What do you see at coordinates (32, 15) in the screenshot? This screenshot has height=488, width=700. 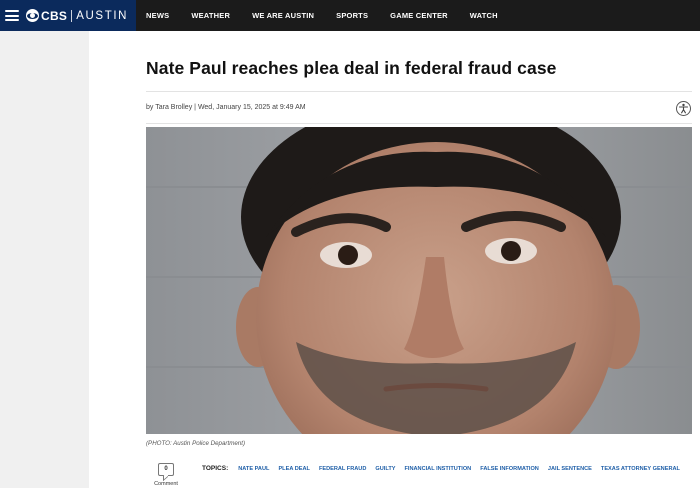 I see `cbs-eye-icon` at bounding box center [32, 15].